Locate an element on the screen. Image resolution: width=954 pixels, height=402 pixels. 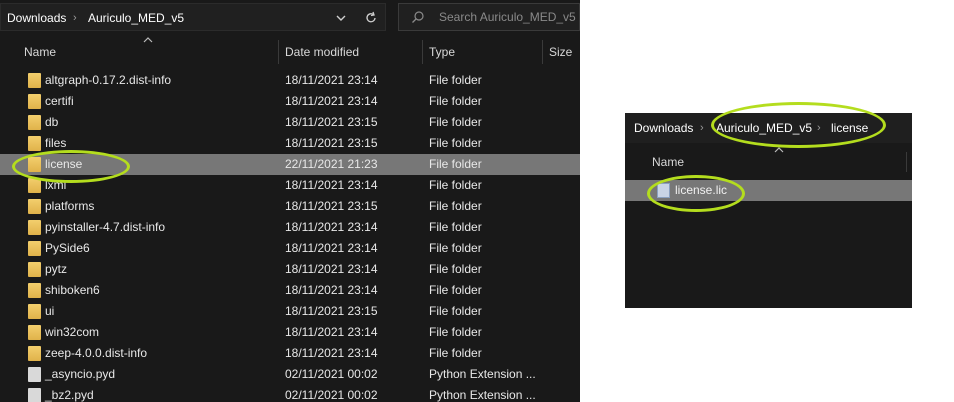
search-box: Search Auriculo_MED_v5 is located at coordinates (489, 17).